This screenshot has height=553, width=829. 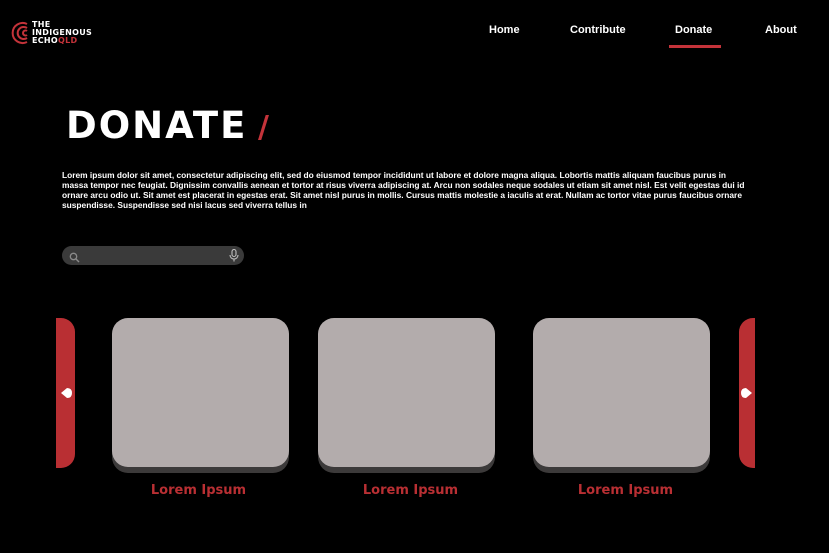 What do you see at coordinates (74, 259) in the screenshot?
I see `search-icon` at bounding box center [74, 259].